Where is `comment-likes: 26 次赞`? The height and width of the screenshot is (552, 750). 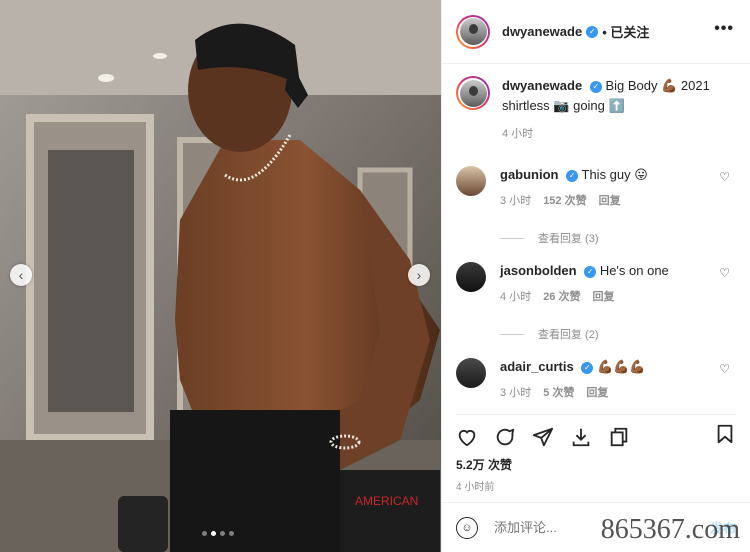
comment-likes: 26 次赞 is located at coordinates (561, 297).